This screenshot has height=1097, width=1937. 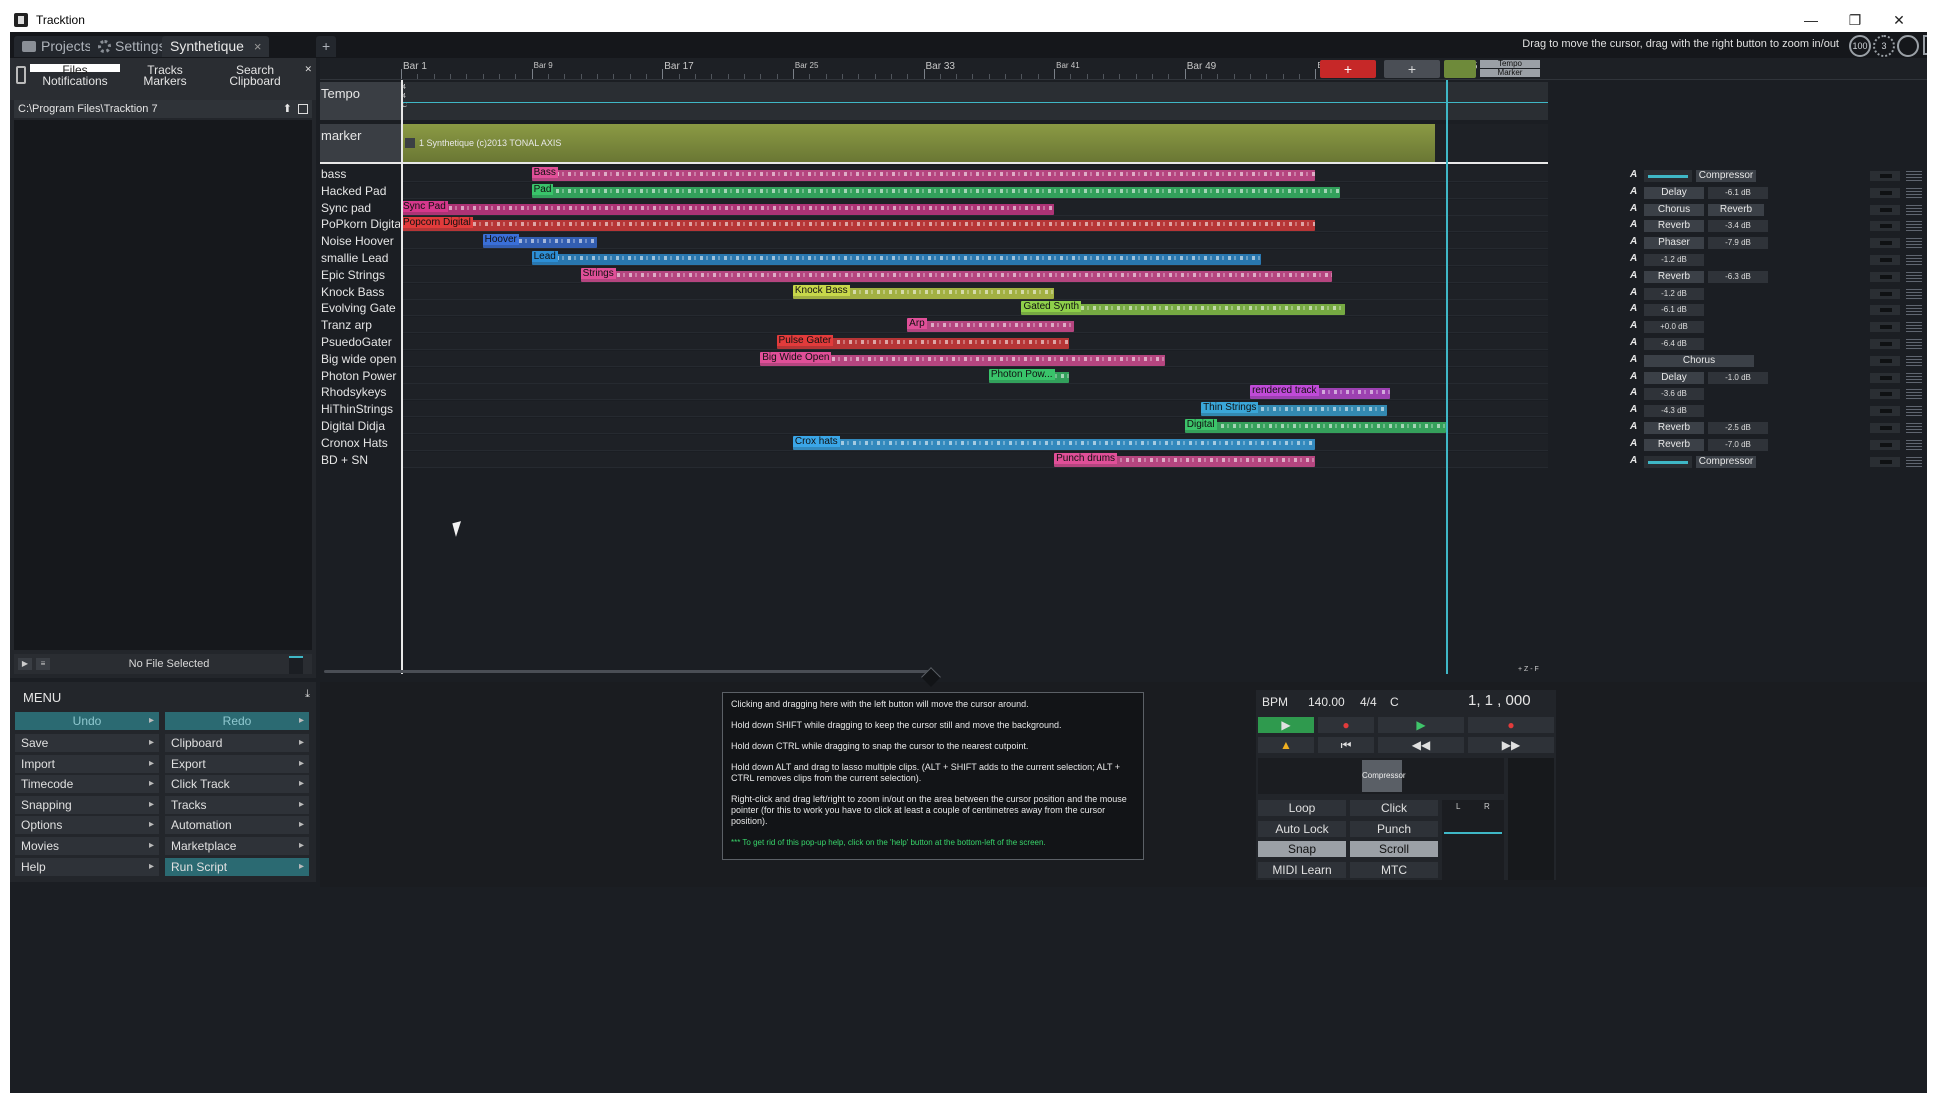 What do you see at coordinates (1899, 20) in the screenshot?
I see `close-button: ✕` at bounding box center [1899, 20].